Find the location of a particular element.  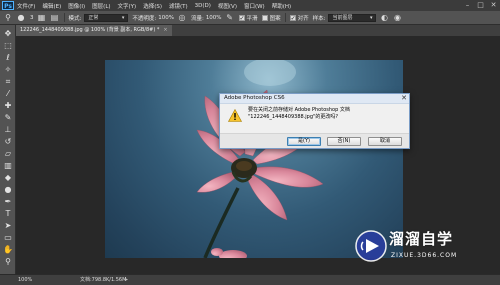

dialog-button-row: 是(Y) 否(N) 取消 is located at coordinates (314, 140).